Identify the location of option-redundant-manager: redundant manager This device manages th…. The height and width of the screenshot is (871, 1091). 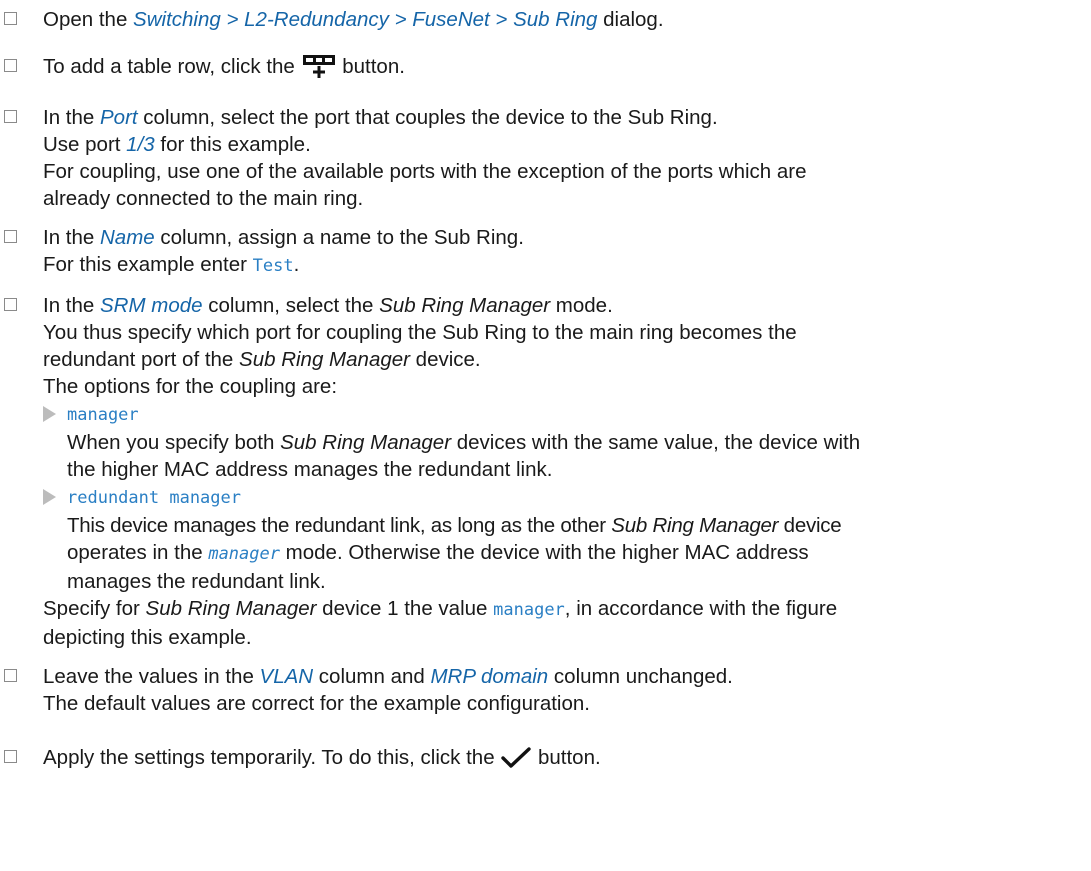
(565, 539).